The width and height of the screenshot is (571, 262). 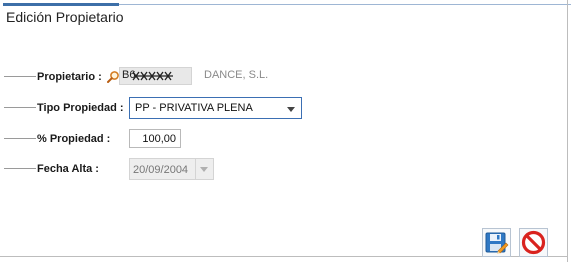 I want to click on panel-title: Edición Propietario, so click(x=65, y=17).